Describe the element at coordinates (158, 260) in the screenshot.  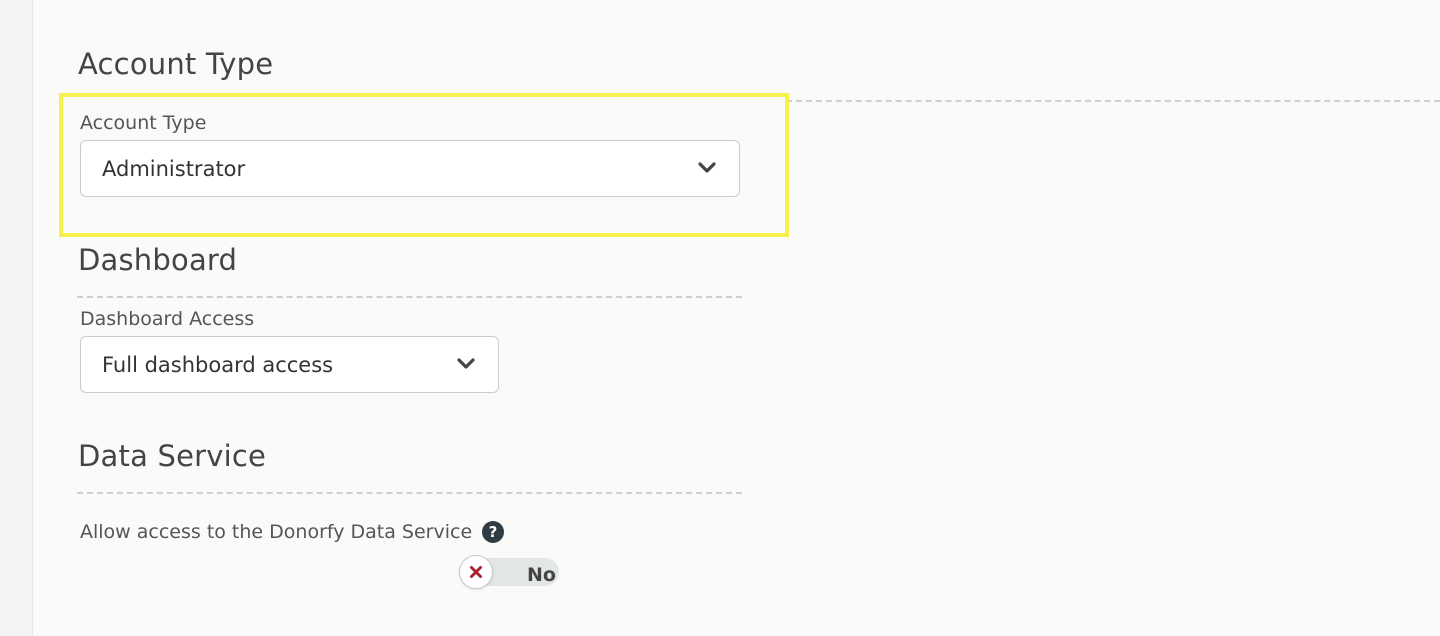
I see `section-title-dashboard: Dashboard` at that location.